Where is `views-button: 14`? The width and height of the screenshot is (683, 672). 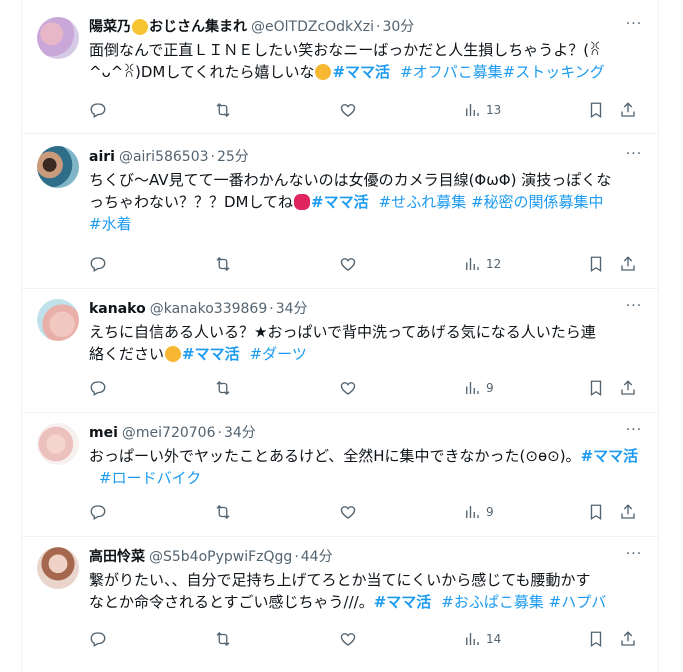 views-button: 14 is located at coordinates (482, 639).